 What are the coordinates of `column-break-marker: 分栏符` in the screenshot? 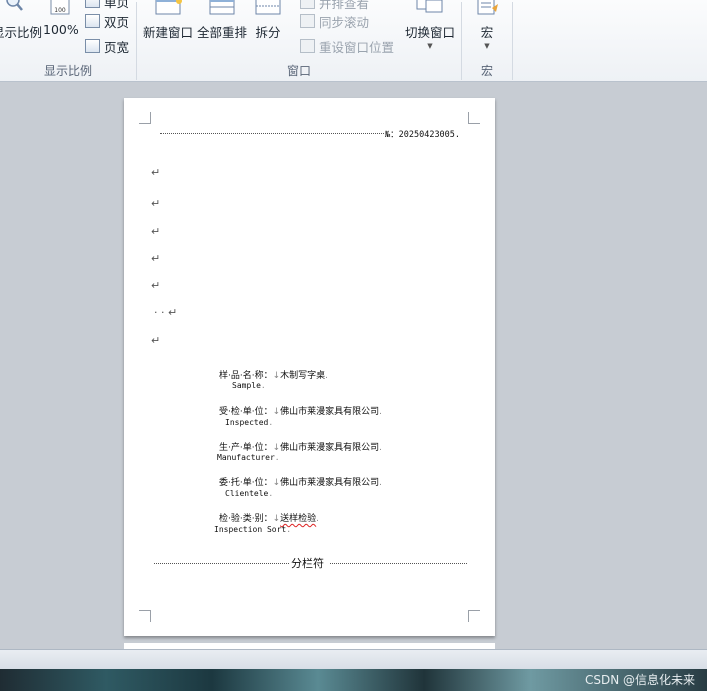 It's located at (307, 563).